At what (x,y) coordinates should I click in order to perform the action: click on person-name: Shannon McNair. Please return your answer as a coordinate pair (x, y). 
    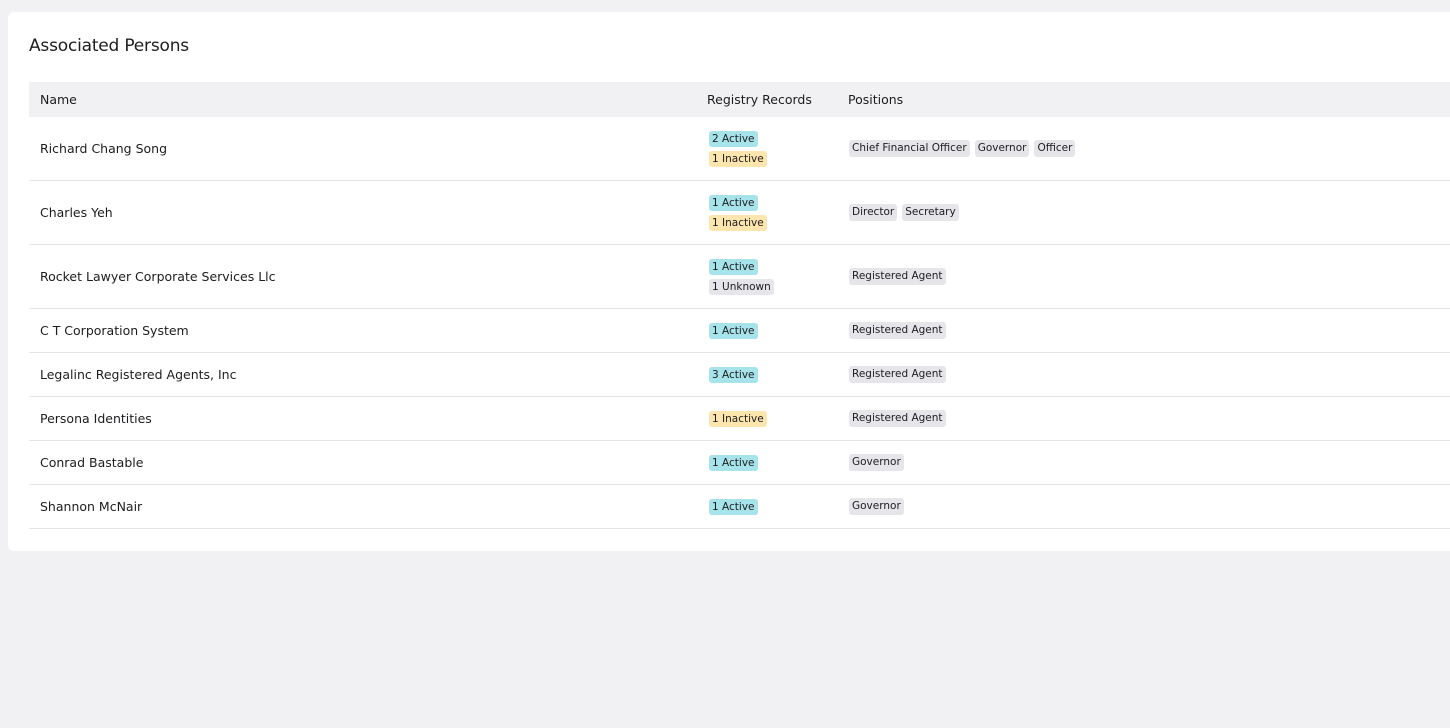
    Looking at the image, I should click on (363, 506).